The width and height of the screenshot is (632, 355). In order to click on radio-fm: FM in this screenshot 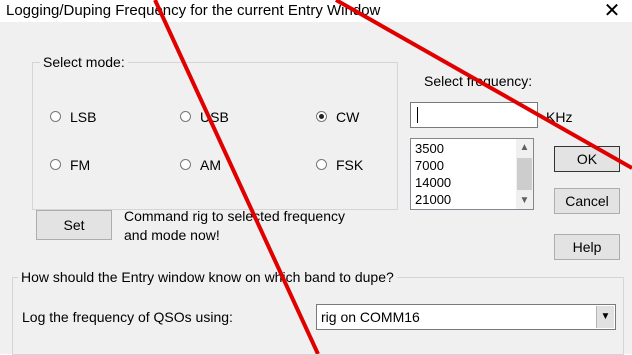, I will do `click(90, 165)`.